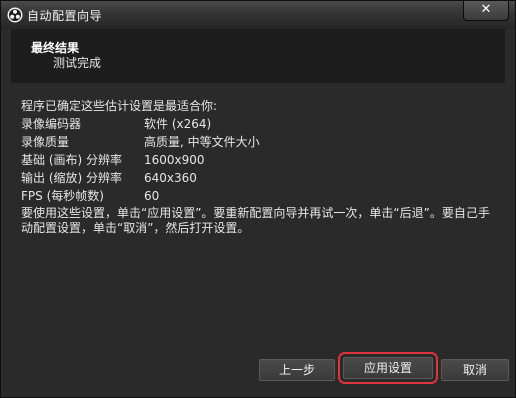  What do you see at coordinates (45, 142) in the screenshot?
I see `result-label: 录像质量` at bounding box center [45, 142].